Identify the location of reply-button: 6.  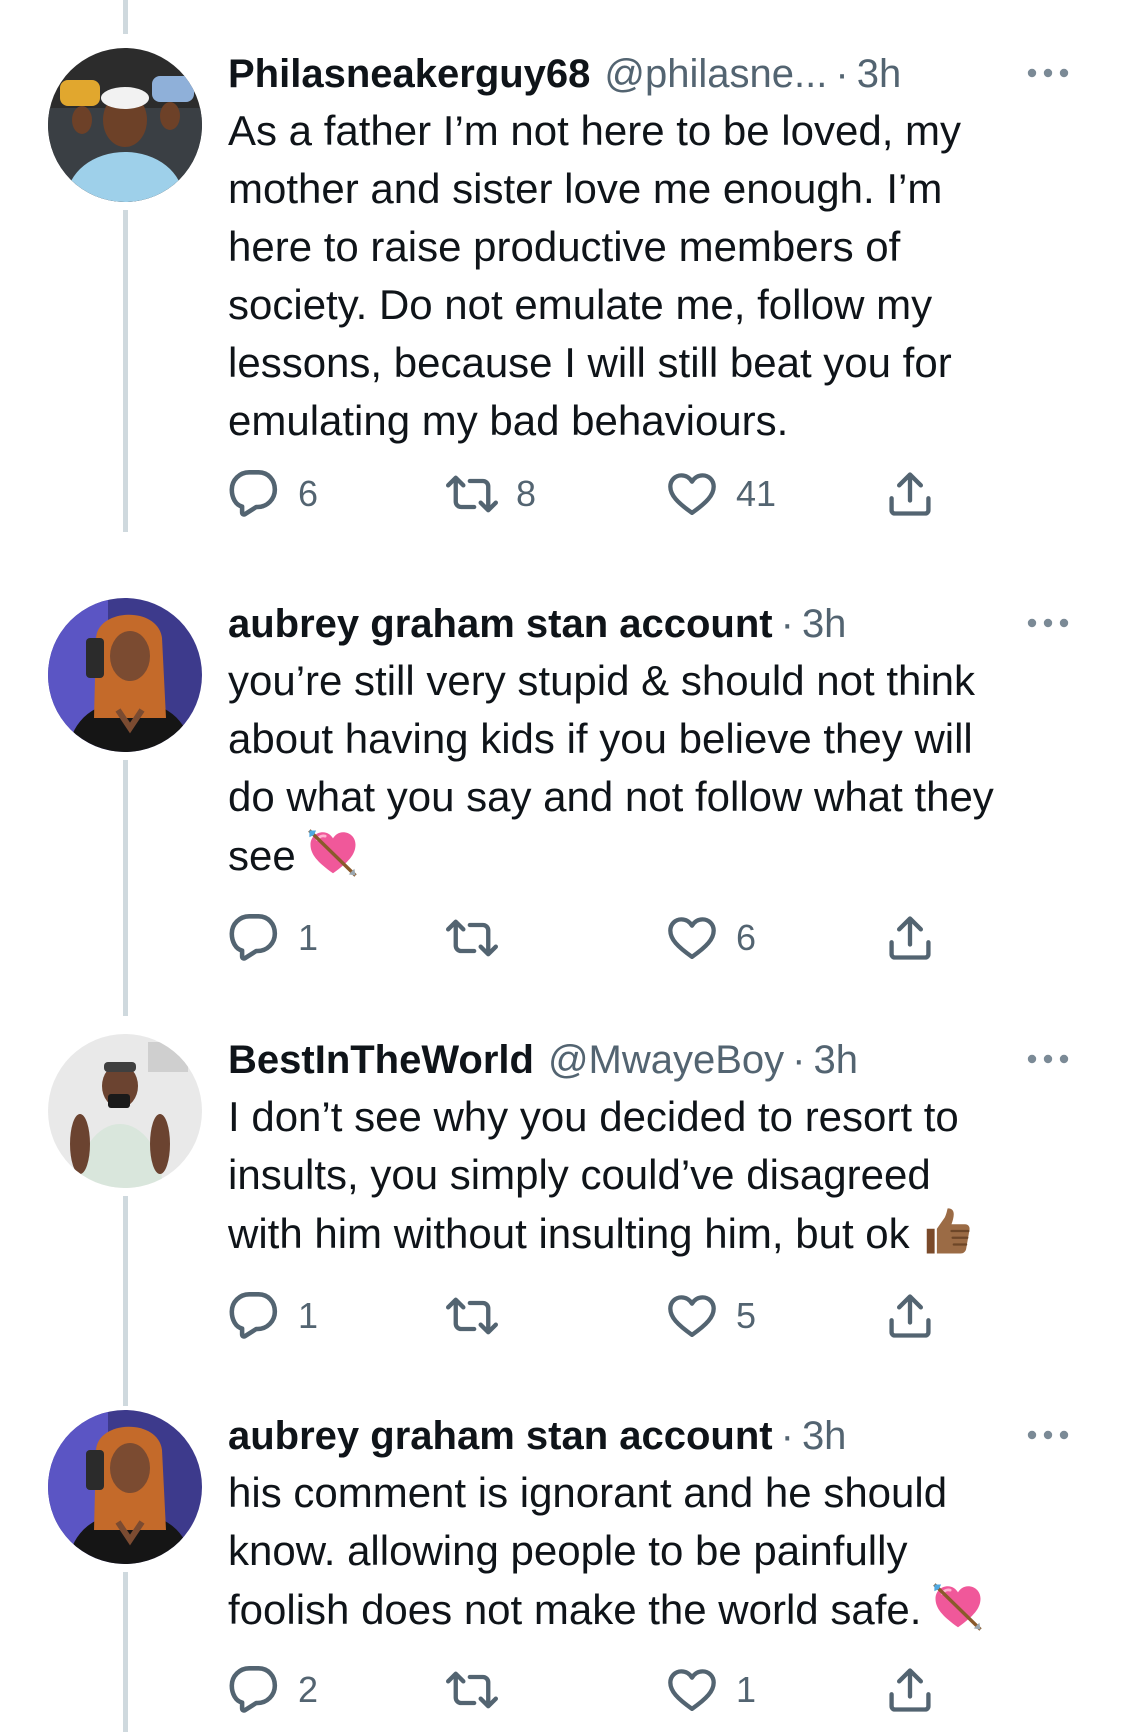
(273, 494).